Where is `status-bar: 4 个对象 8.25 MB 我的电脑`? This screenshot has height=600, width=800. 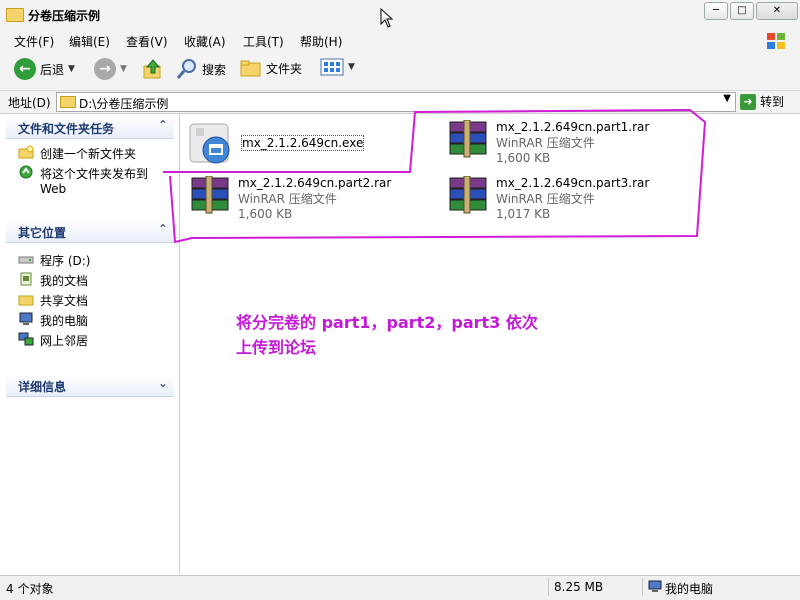
status-bar: 4 个对象 8.25 MB 我的电脑 is located at coordinates (400, 587).